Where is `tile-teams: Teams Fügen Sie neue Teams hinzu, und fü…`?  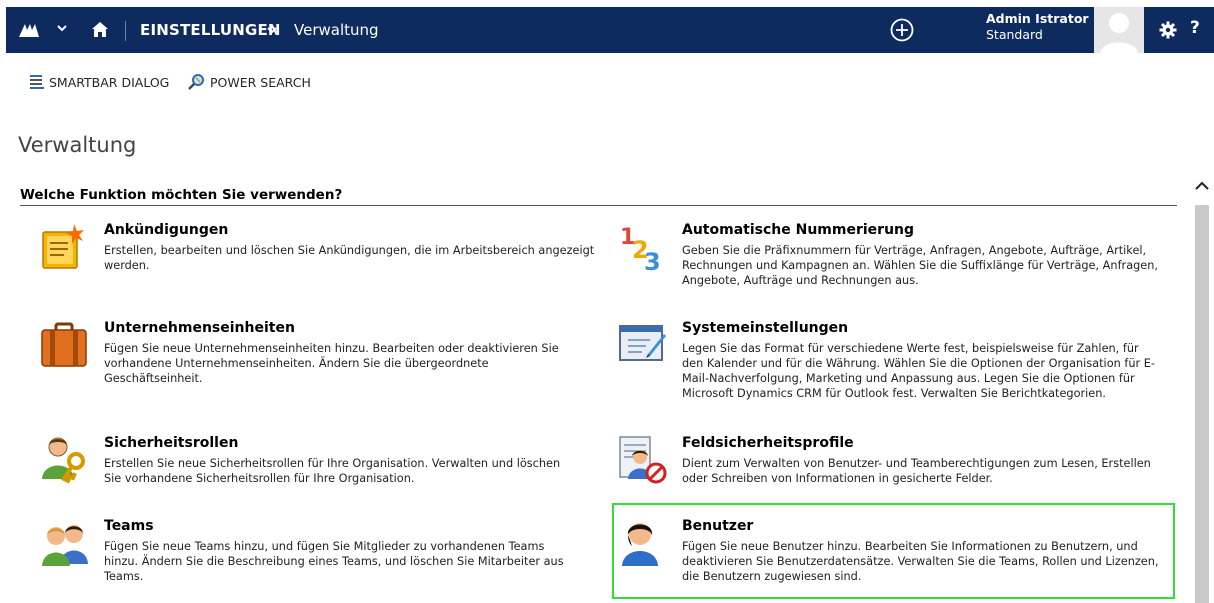
tile-teams: Teams Fügen Sie neue Teams hinzu, und fü… is located at coordinates (320, 550).